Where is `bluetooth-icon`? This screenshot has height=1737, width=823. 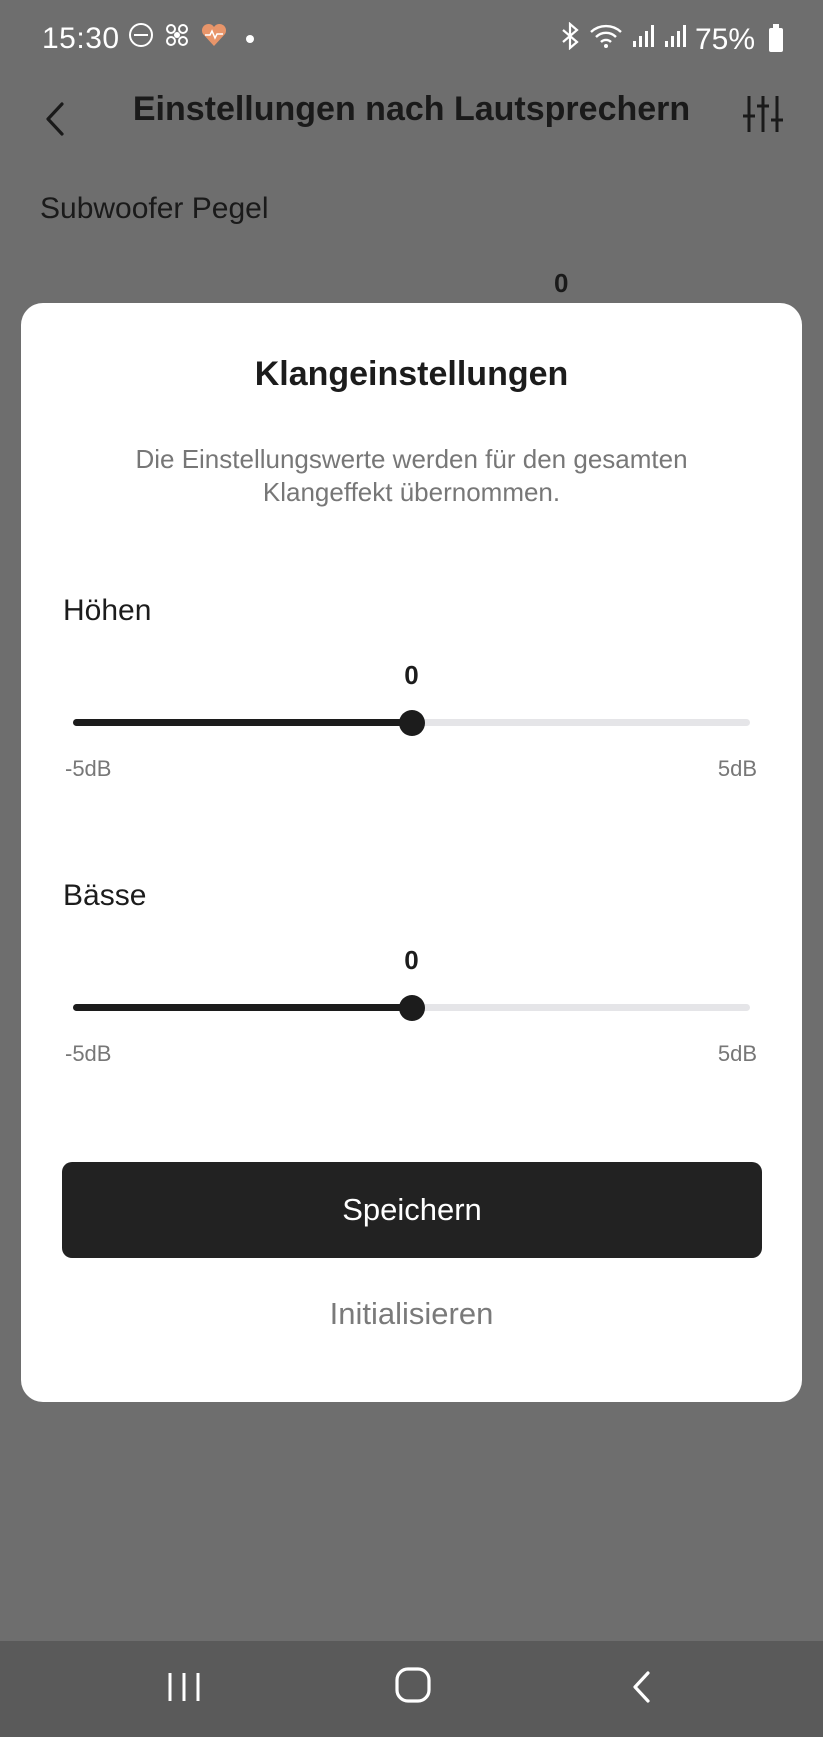 bluetooth-icon is located at coordinates (570, 39).